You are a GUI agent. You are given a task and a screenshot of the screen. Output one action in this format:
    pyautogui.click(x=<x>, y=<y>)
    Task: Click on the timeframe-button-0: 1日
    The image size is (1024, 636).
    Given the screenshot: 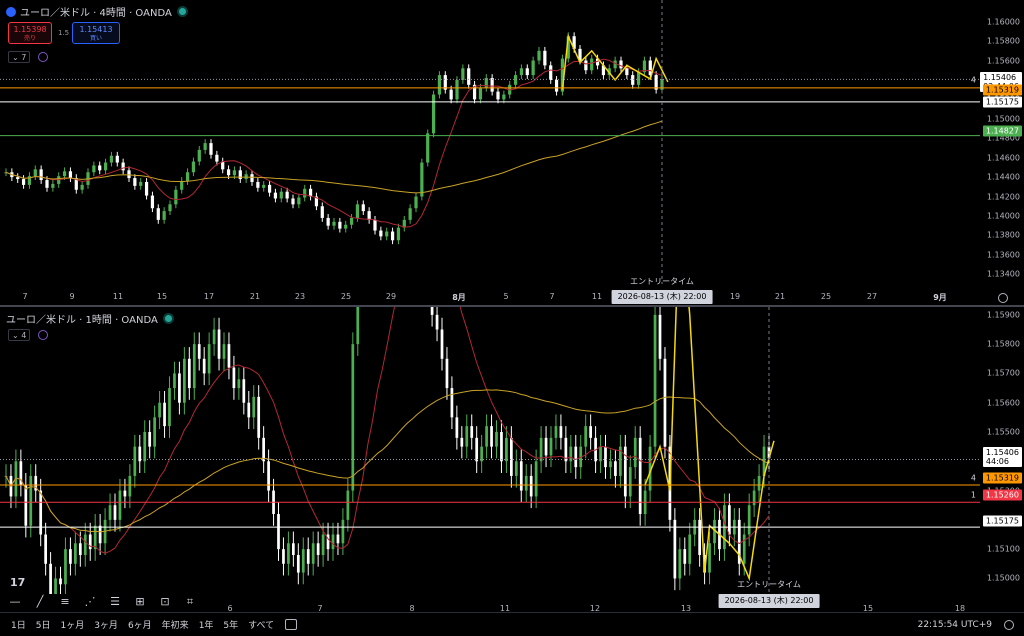 What is the action you would take?
    pyautogui.click(x=18, y=624)
    